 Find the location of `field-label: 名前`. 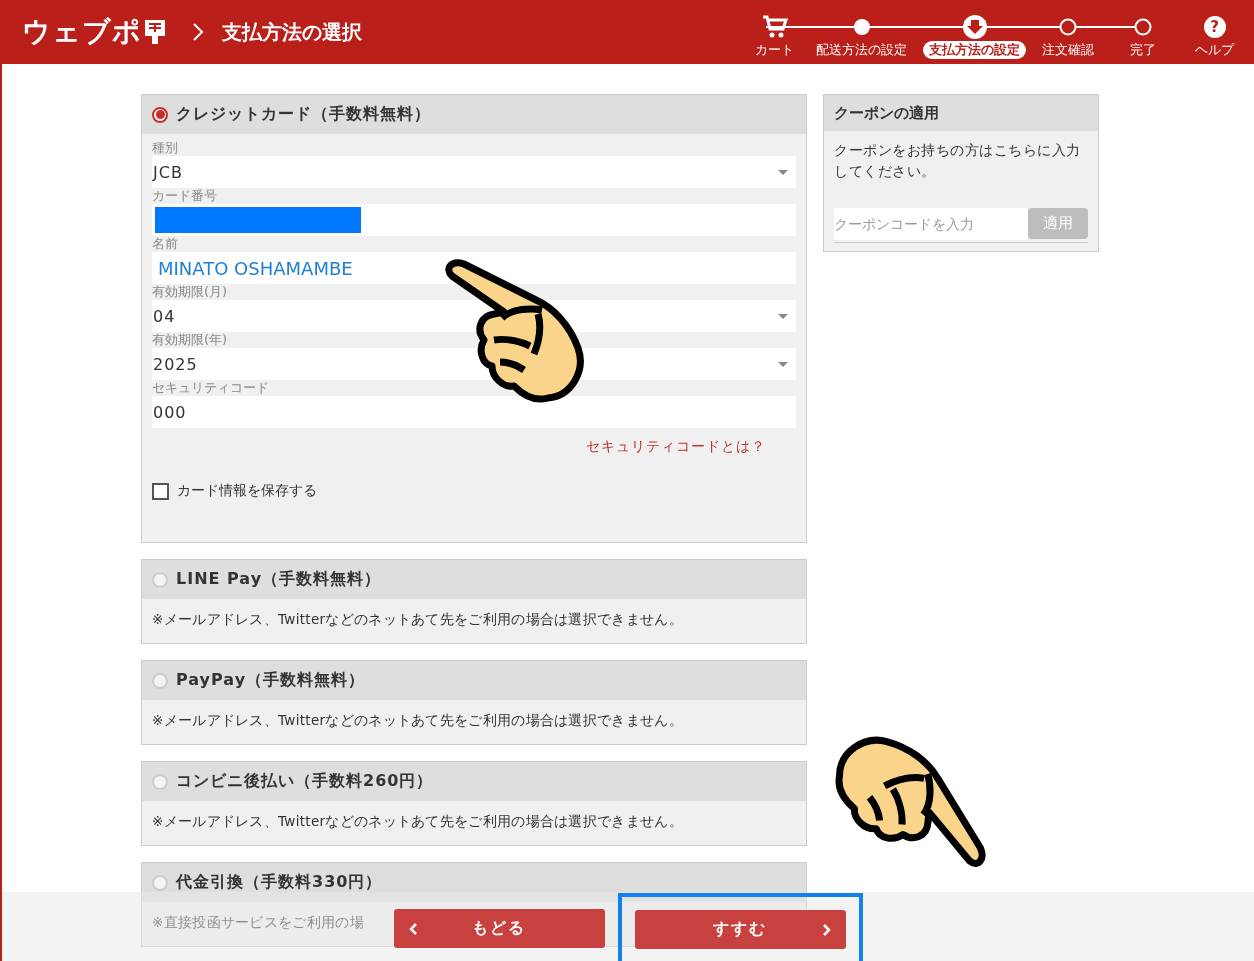

field-label: 名前 is located at coordinates (165, 244).